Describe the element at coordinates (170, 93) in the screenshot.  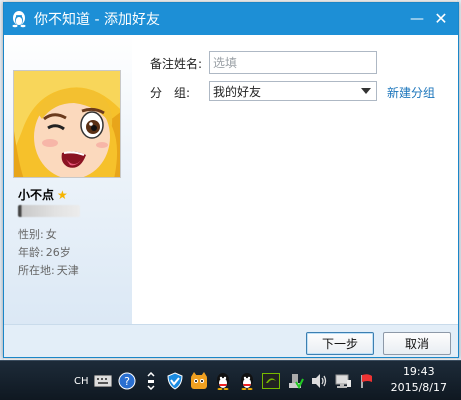
I see `group-label: 分 组:` at that location.